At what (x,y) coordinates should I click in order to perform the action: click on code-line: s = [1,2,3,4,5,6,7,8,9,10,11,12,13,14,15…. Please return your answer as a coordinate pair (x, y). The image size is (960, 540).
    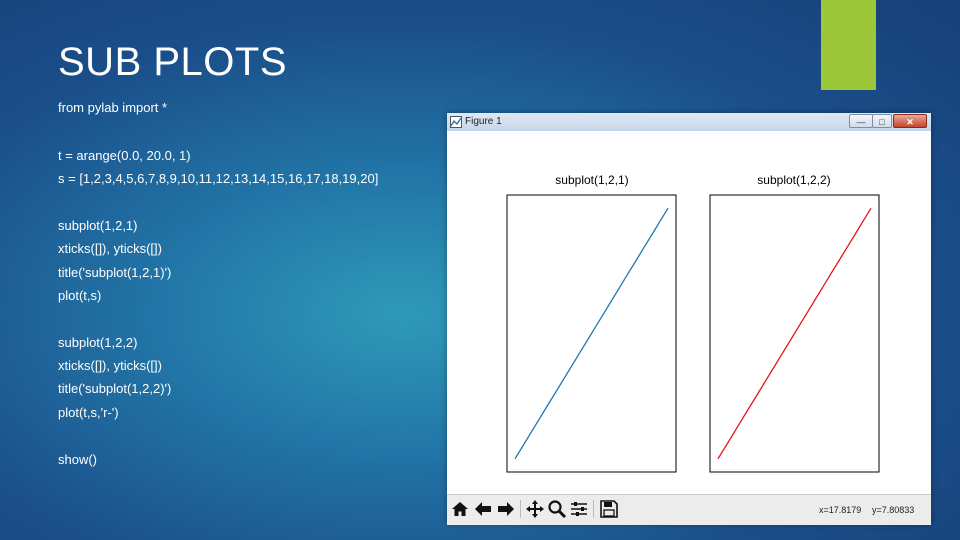
    Looking at the image, I should click on (218, 178).